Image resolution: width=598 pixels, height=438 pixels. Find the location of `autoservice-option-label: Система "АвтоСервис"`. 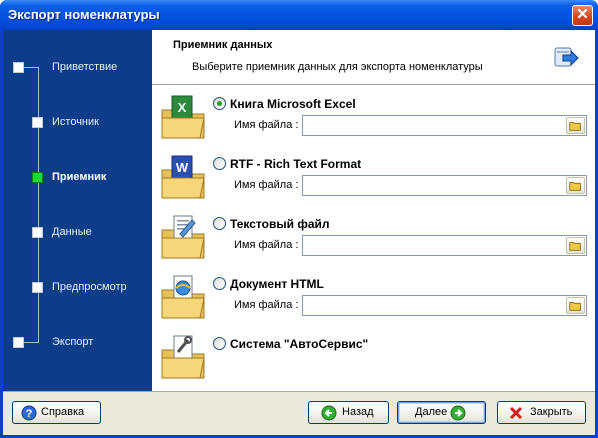

autoservice-option-label: Система "АвтоСервис" is located at coordinates (299, 344).